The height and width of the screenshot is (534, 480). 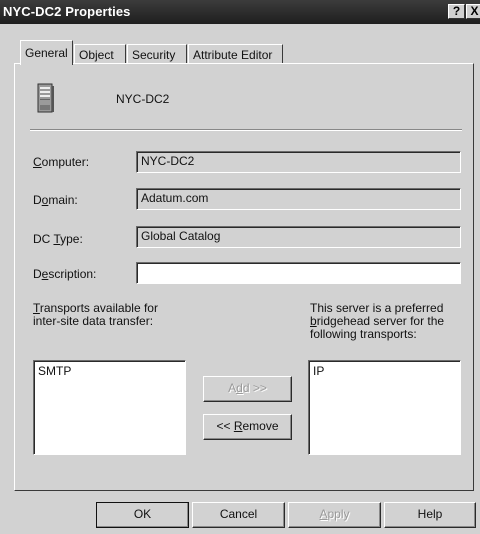 I want to click on domain-field: Adatum.com, so click(x=298, y=199).